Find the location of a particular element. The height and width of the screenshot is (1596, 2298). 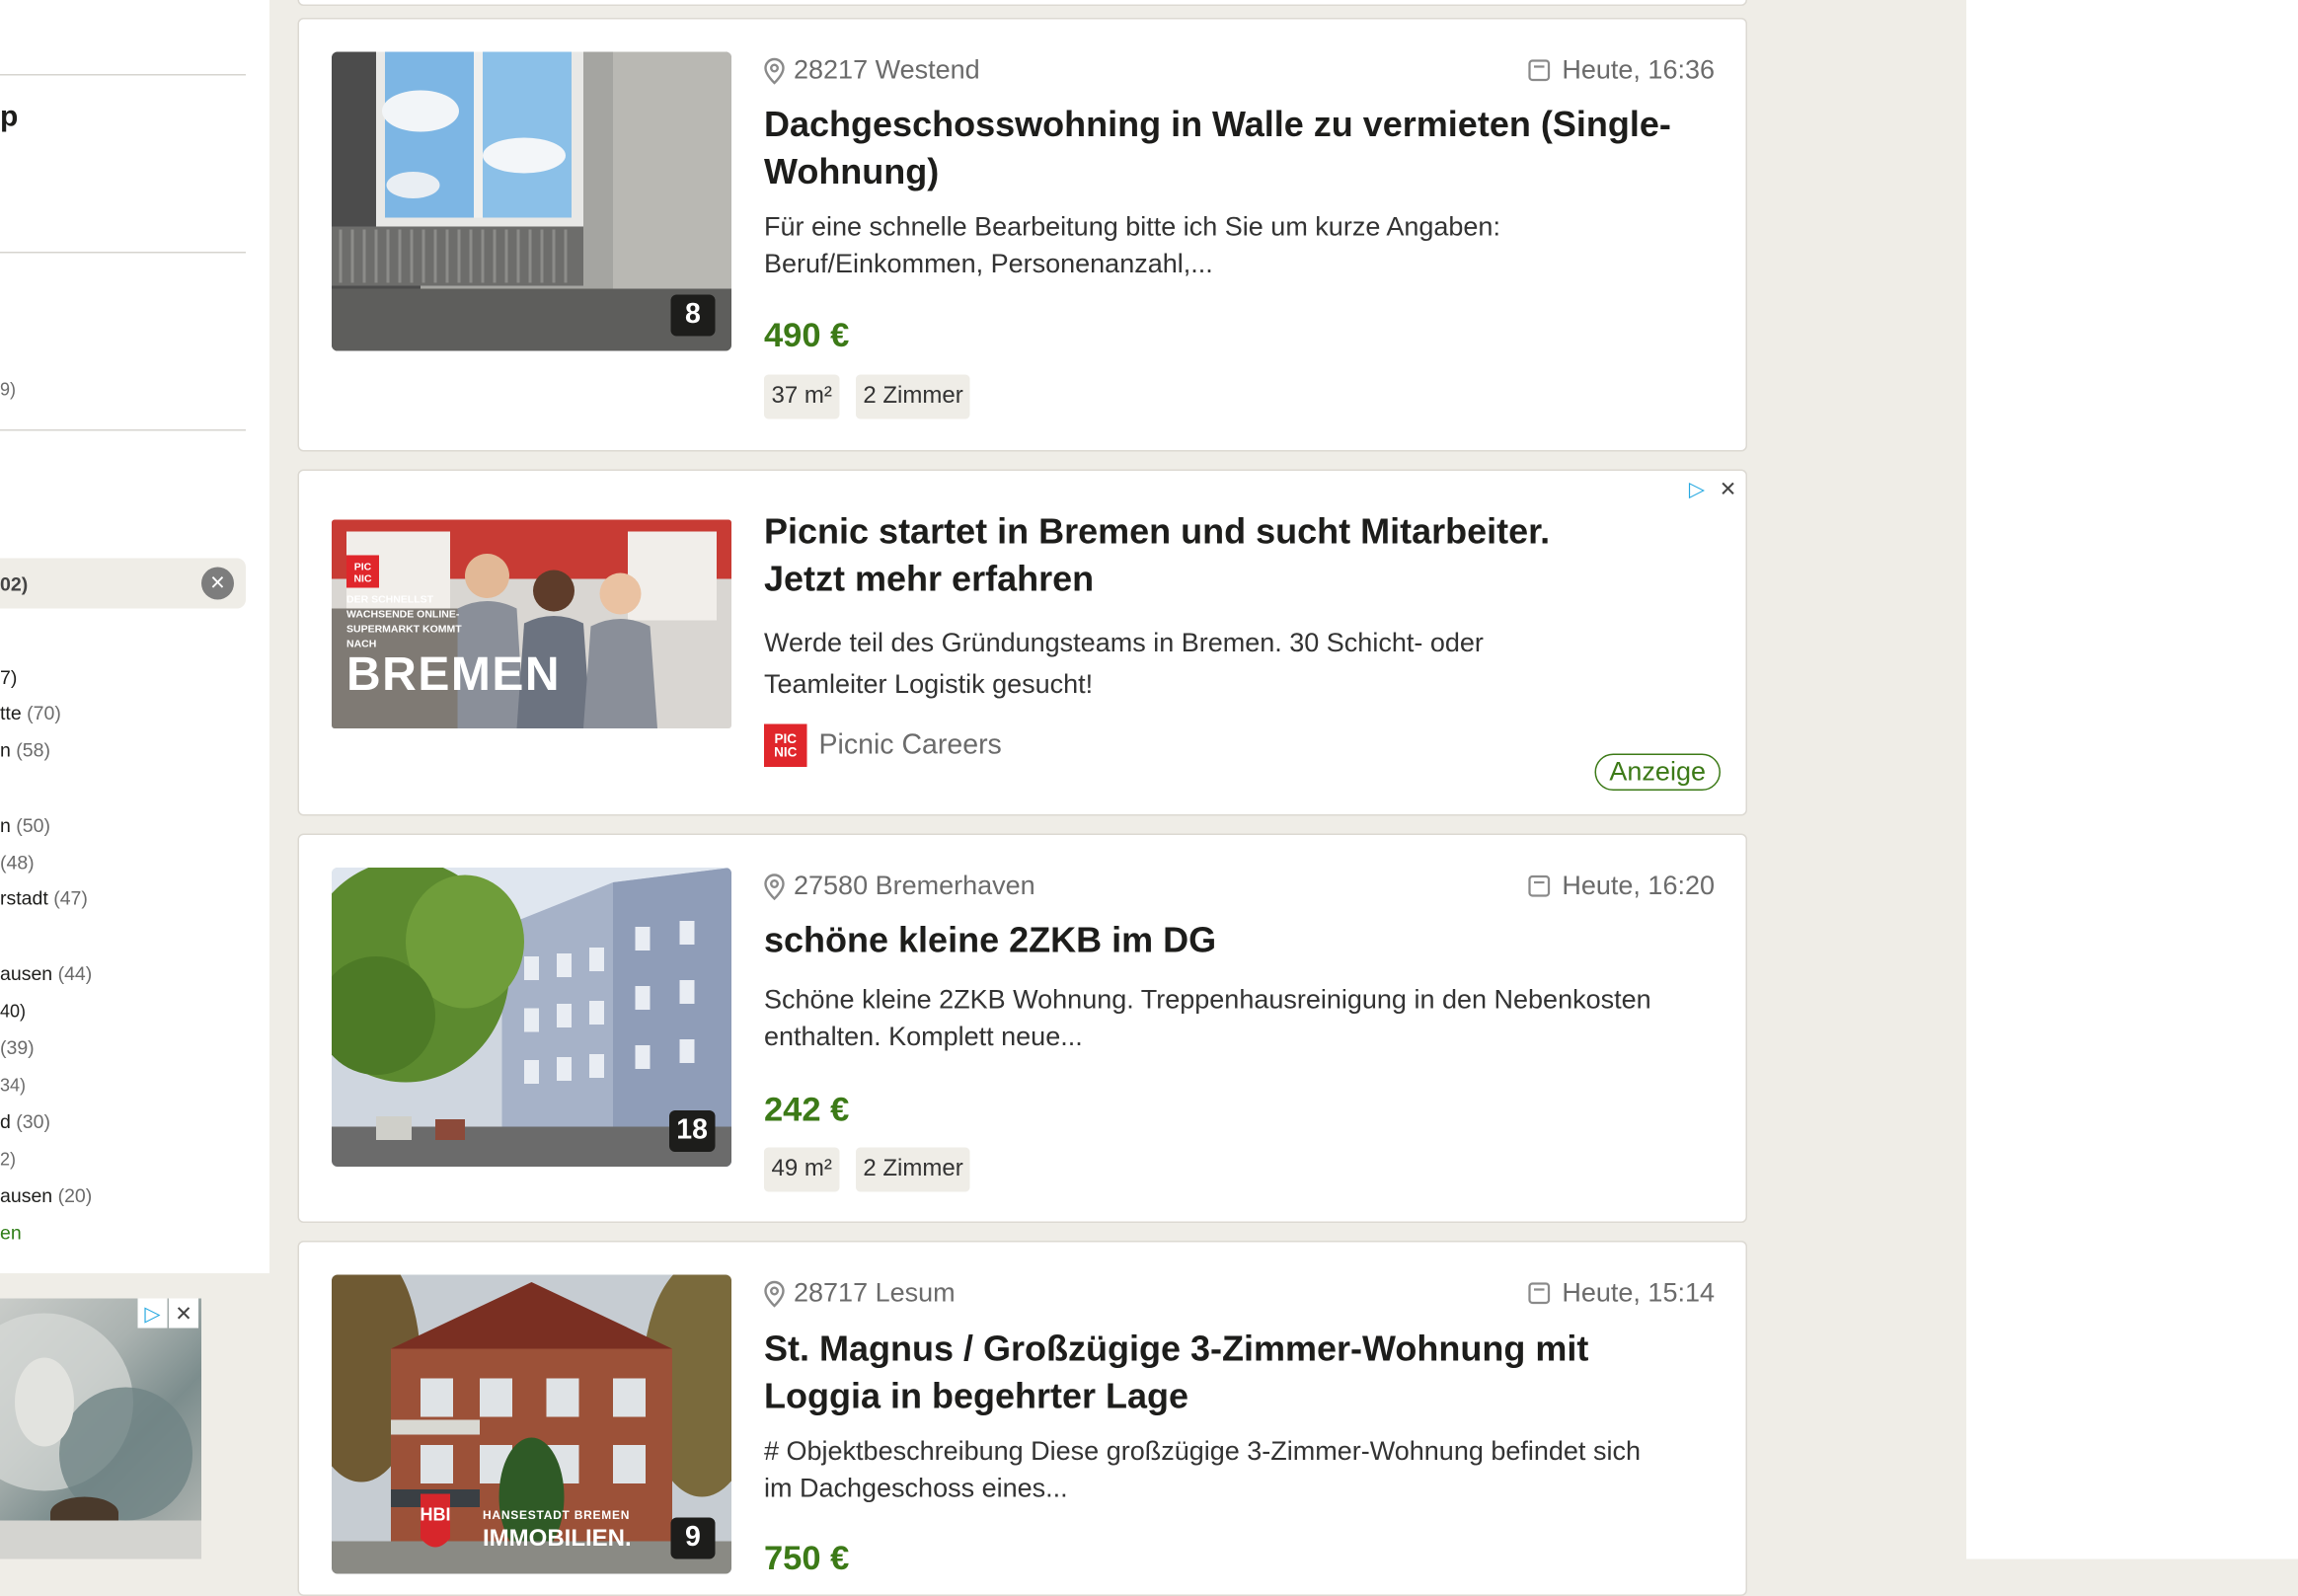

svg-text: PIC is located at coordinates (363, 567).